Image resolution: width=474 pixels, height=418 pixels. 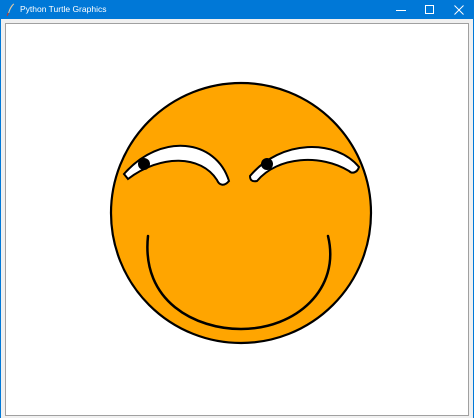 What do you see at coordinates (237, 9) in the screenshot?
I see `title-bar: Python Turtle Graphics` at bounding box center [237, 9].